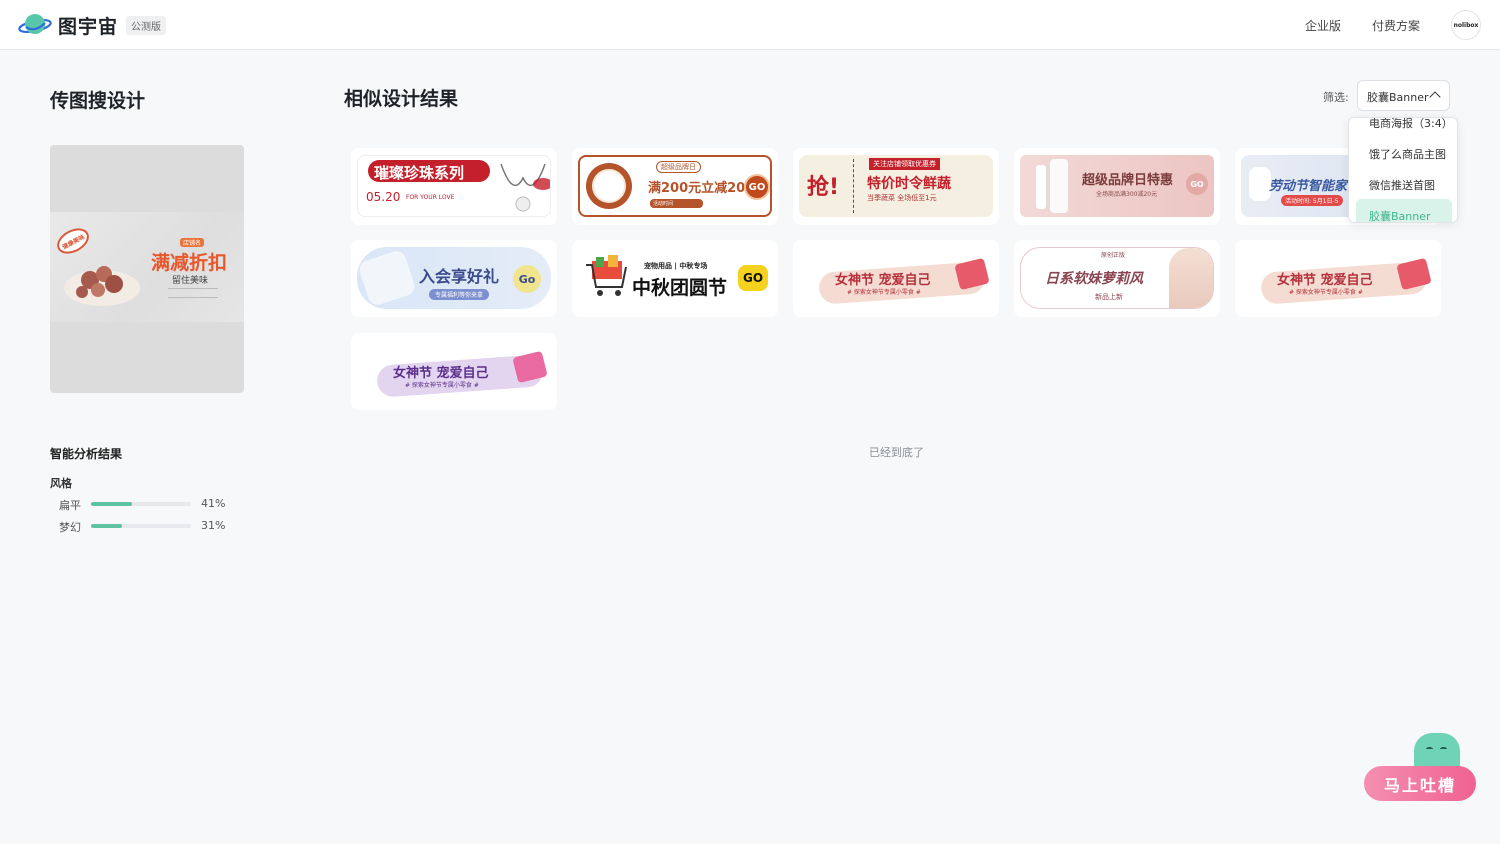 The image size is (1500, 844). What do you see at coordinates (606, 275) in the screenshot?
I see `shopping-cart-icon` at bounding box center [606, 275].